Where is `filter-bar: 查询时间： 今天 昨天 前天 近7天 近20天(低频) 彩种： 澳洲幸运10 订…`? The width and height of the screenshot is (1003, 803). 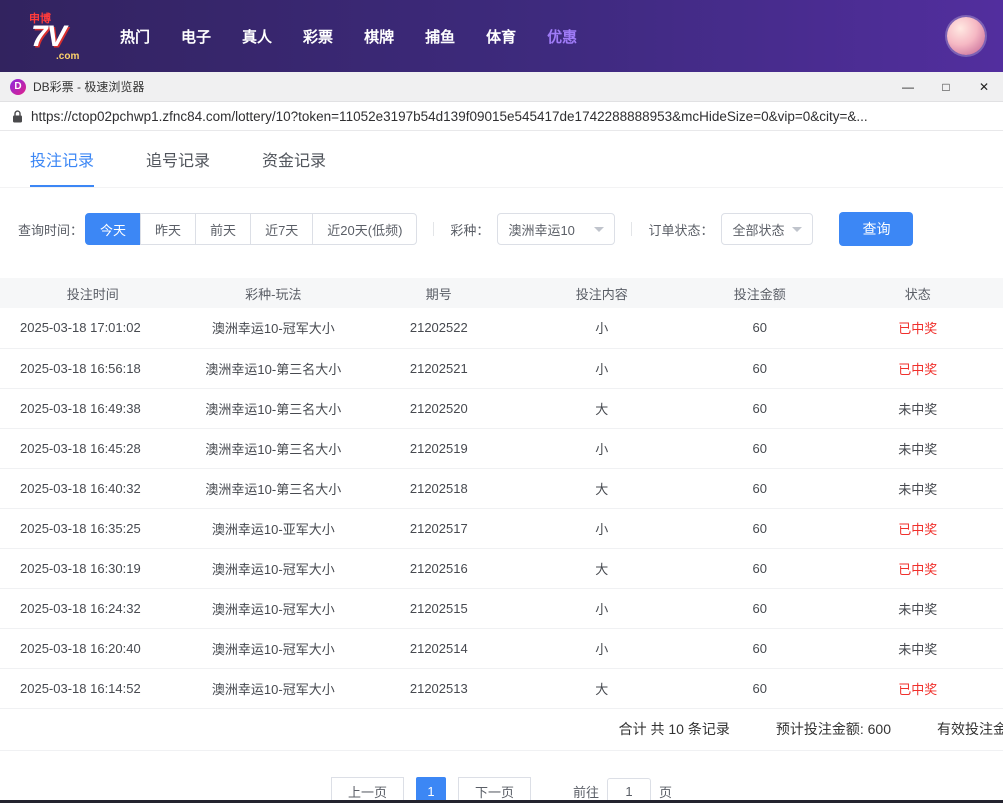
filter-bar: 查询时间： 今天 昨天 前天 近7天 近20天(低频) 彩种： 澳洲幸运10 订… is located at coordinates (501, 229).